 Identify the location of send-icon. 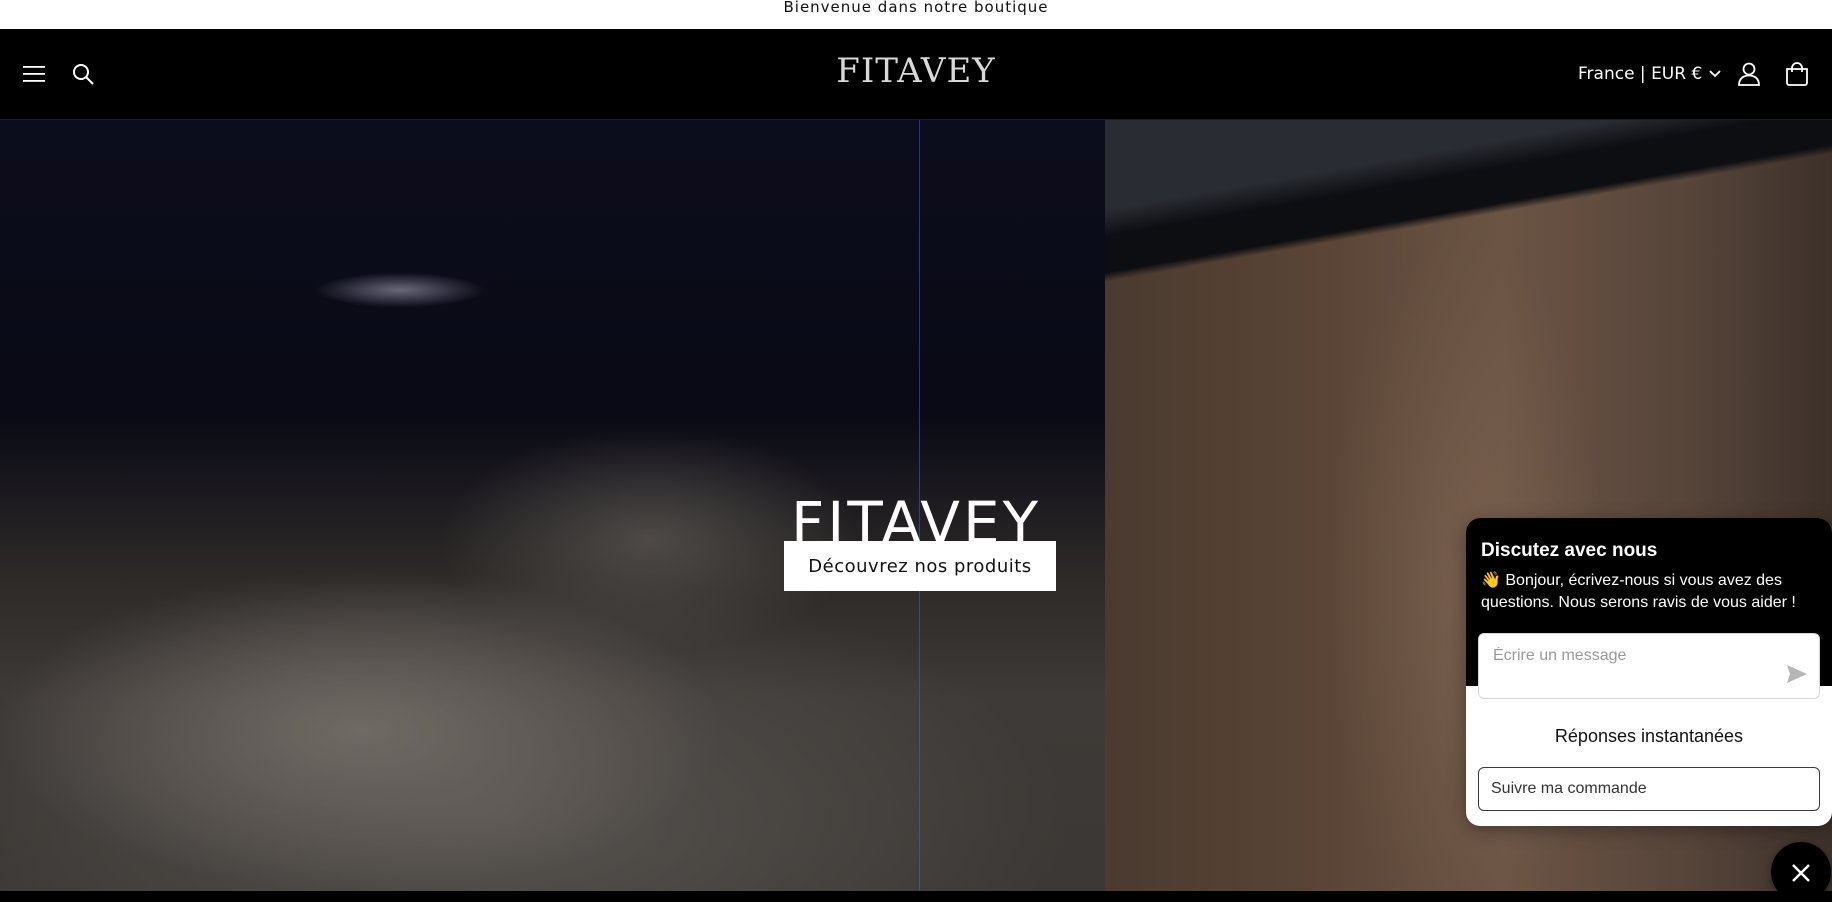
(1797, 674).